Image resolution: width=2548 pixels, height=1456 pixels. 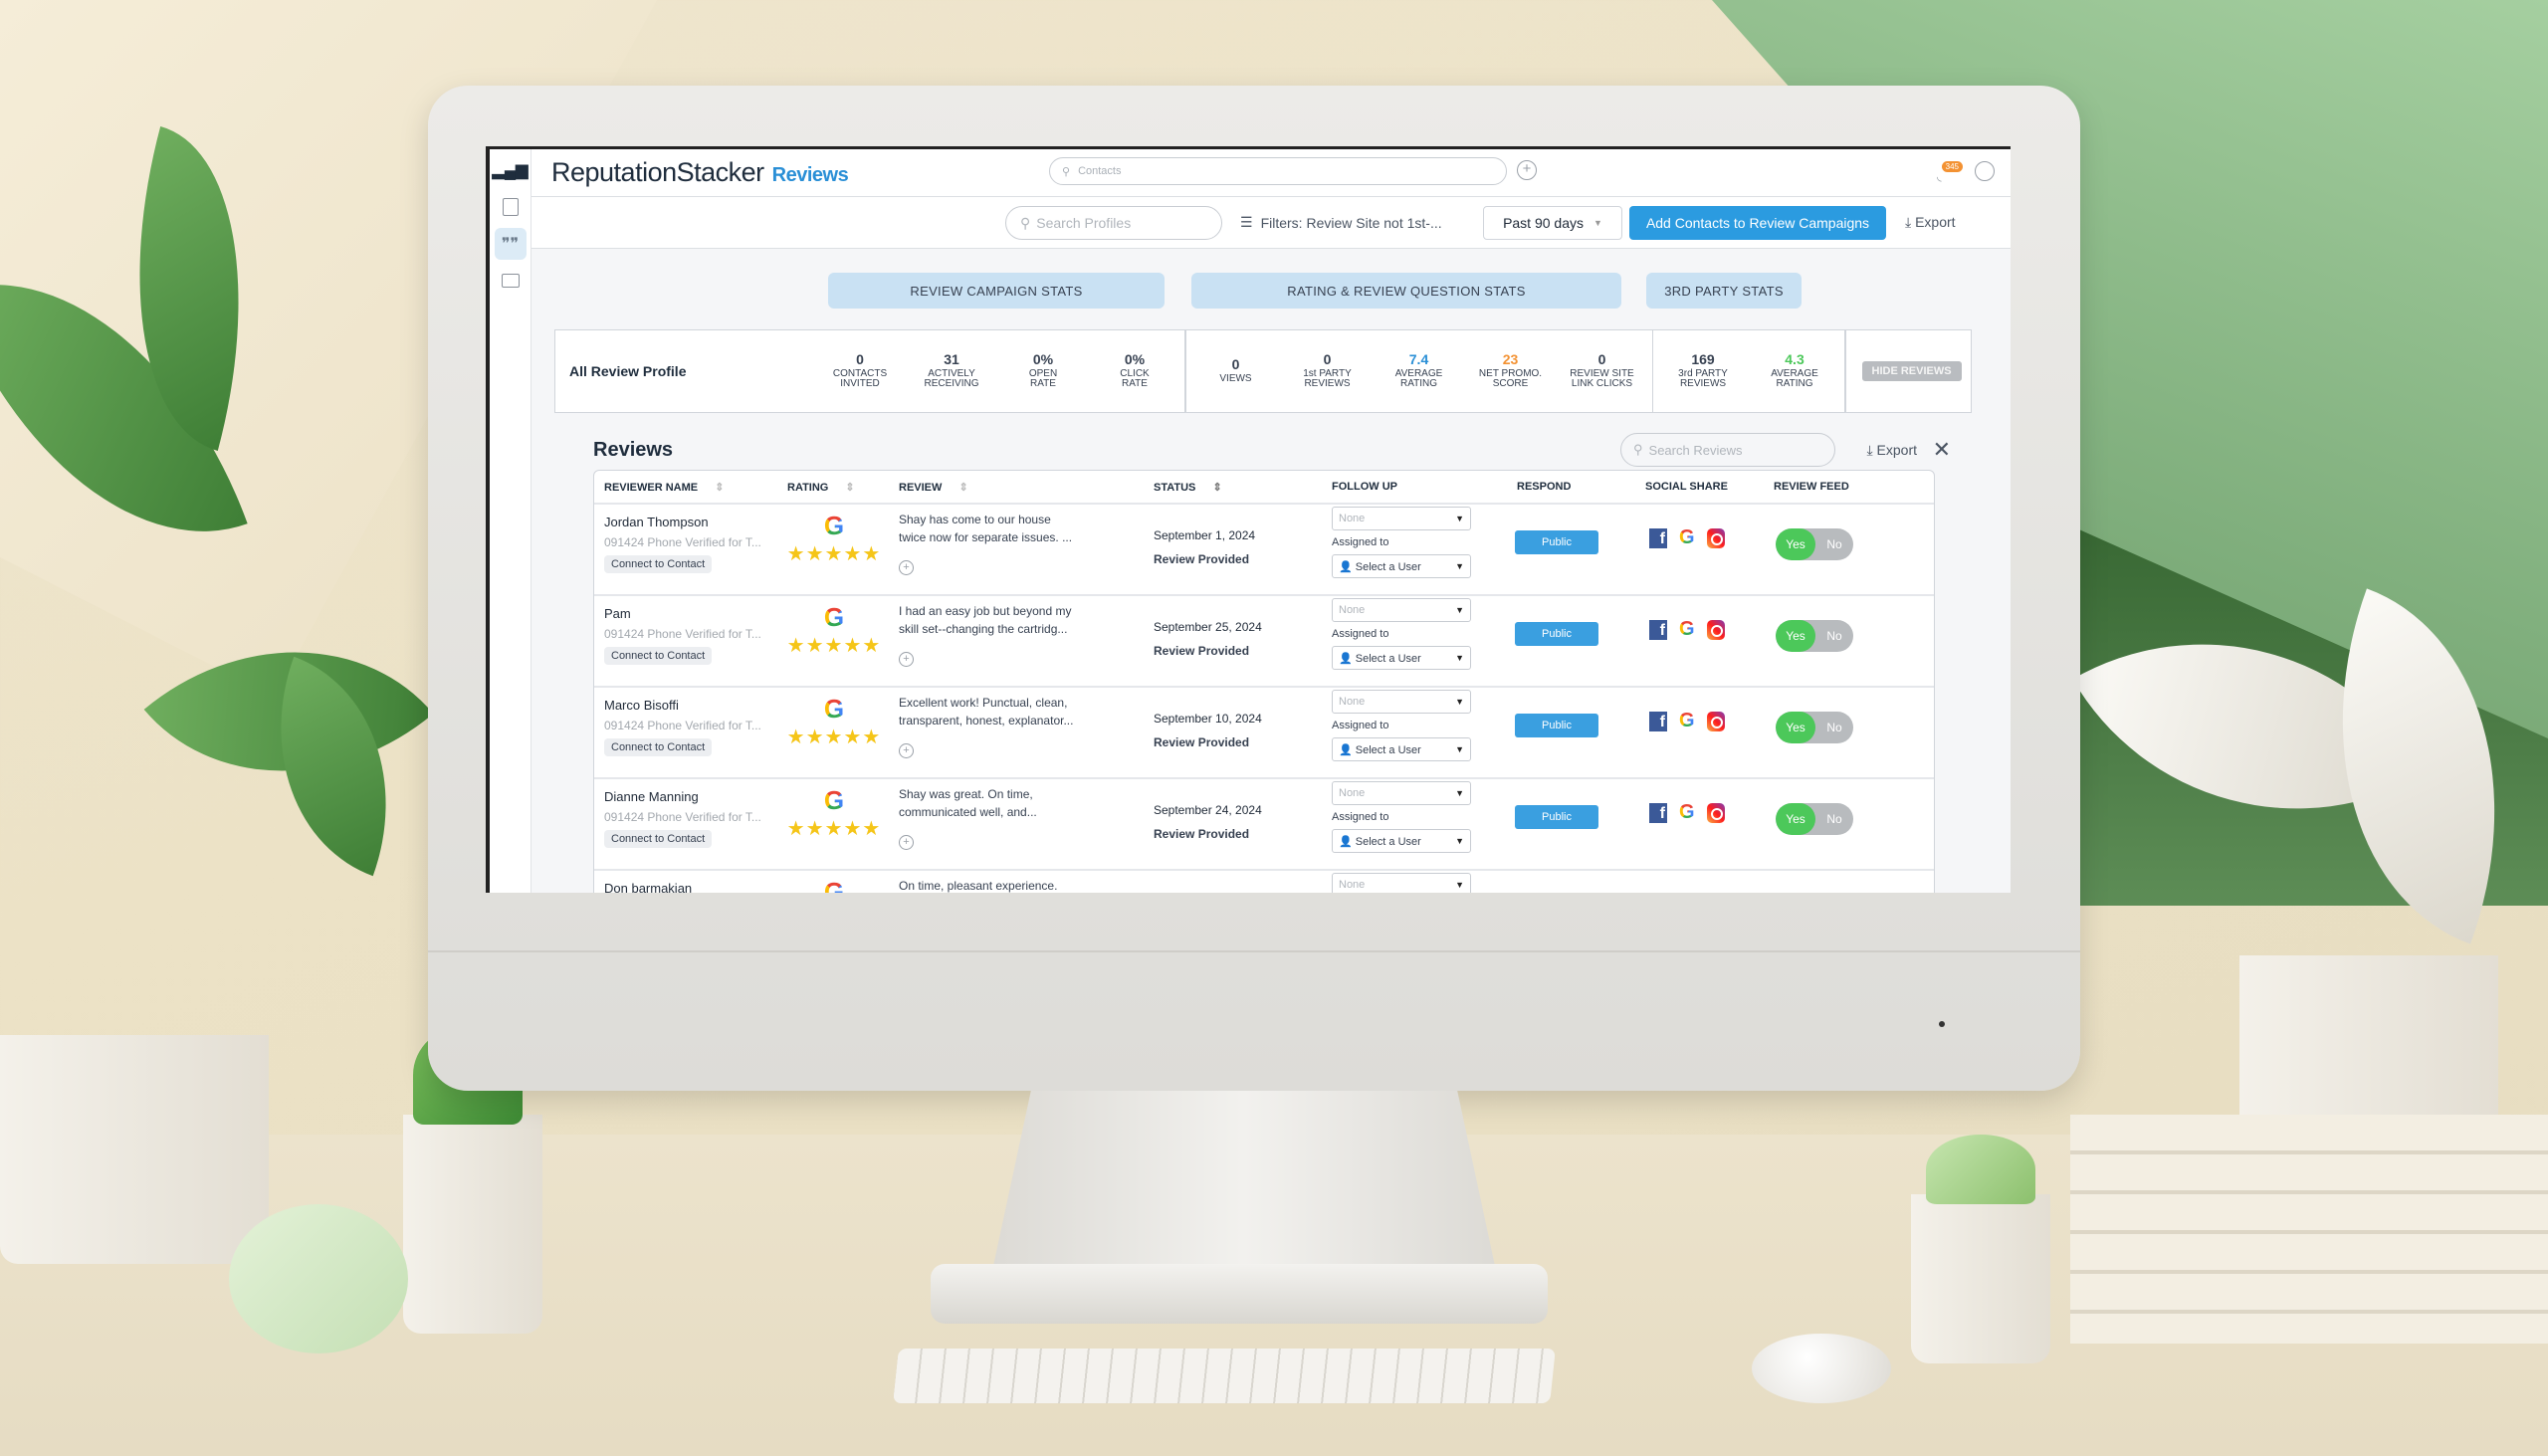 I want to click on search-profiles-input: ⚲ Search Profiles, so click(x=1113, y=223).